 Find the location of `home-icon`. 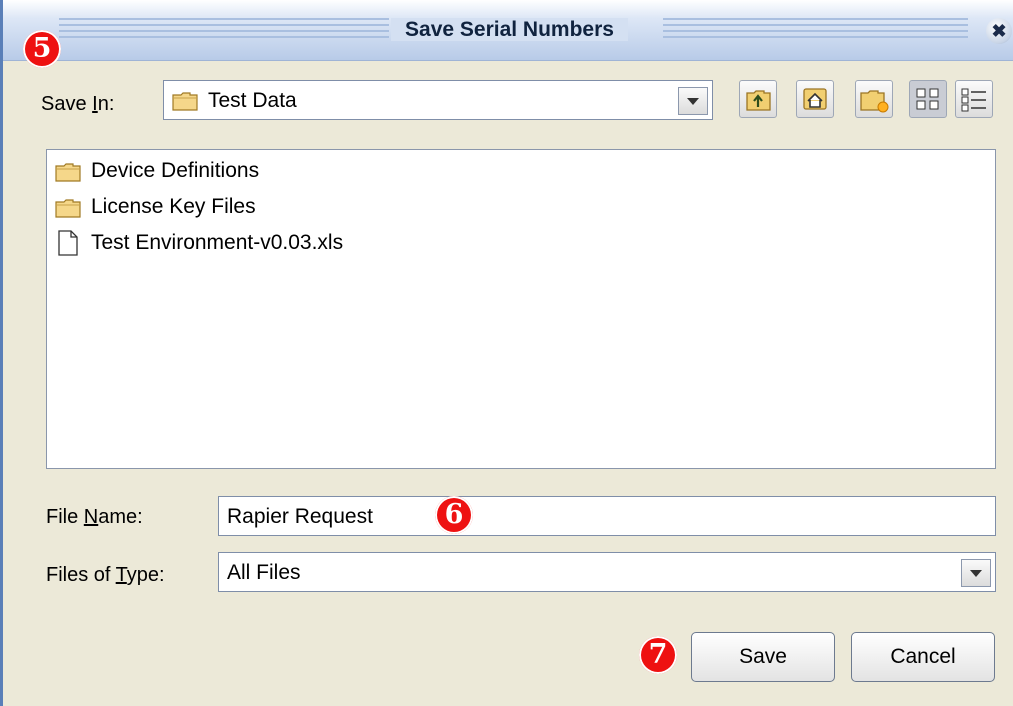

home-icon is located at coordinates (815, 99).